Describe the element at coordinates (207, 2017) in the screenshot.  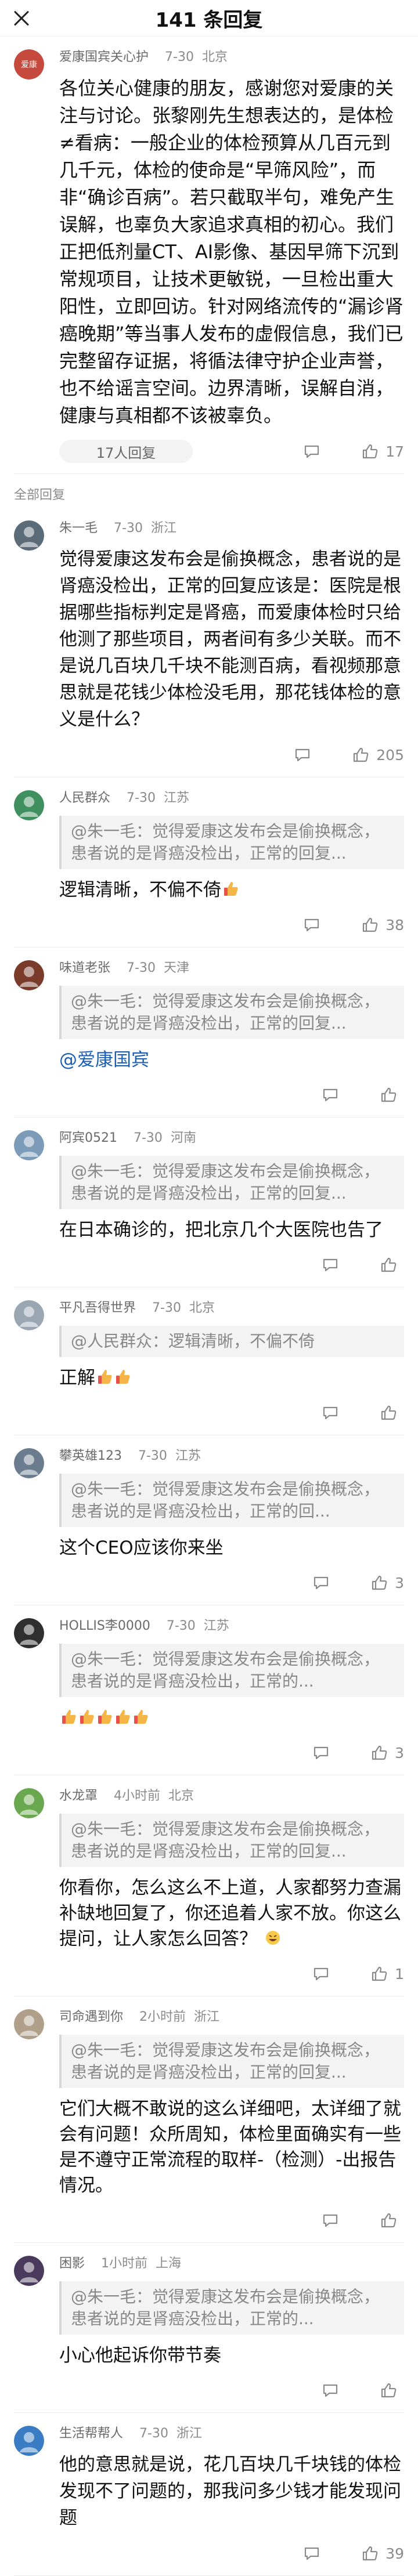
I see `comment-location: 浙江` at that location.